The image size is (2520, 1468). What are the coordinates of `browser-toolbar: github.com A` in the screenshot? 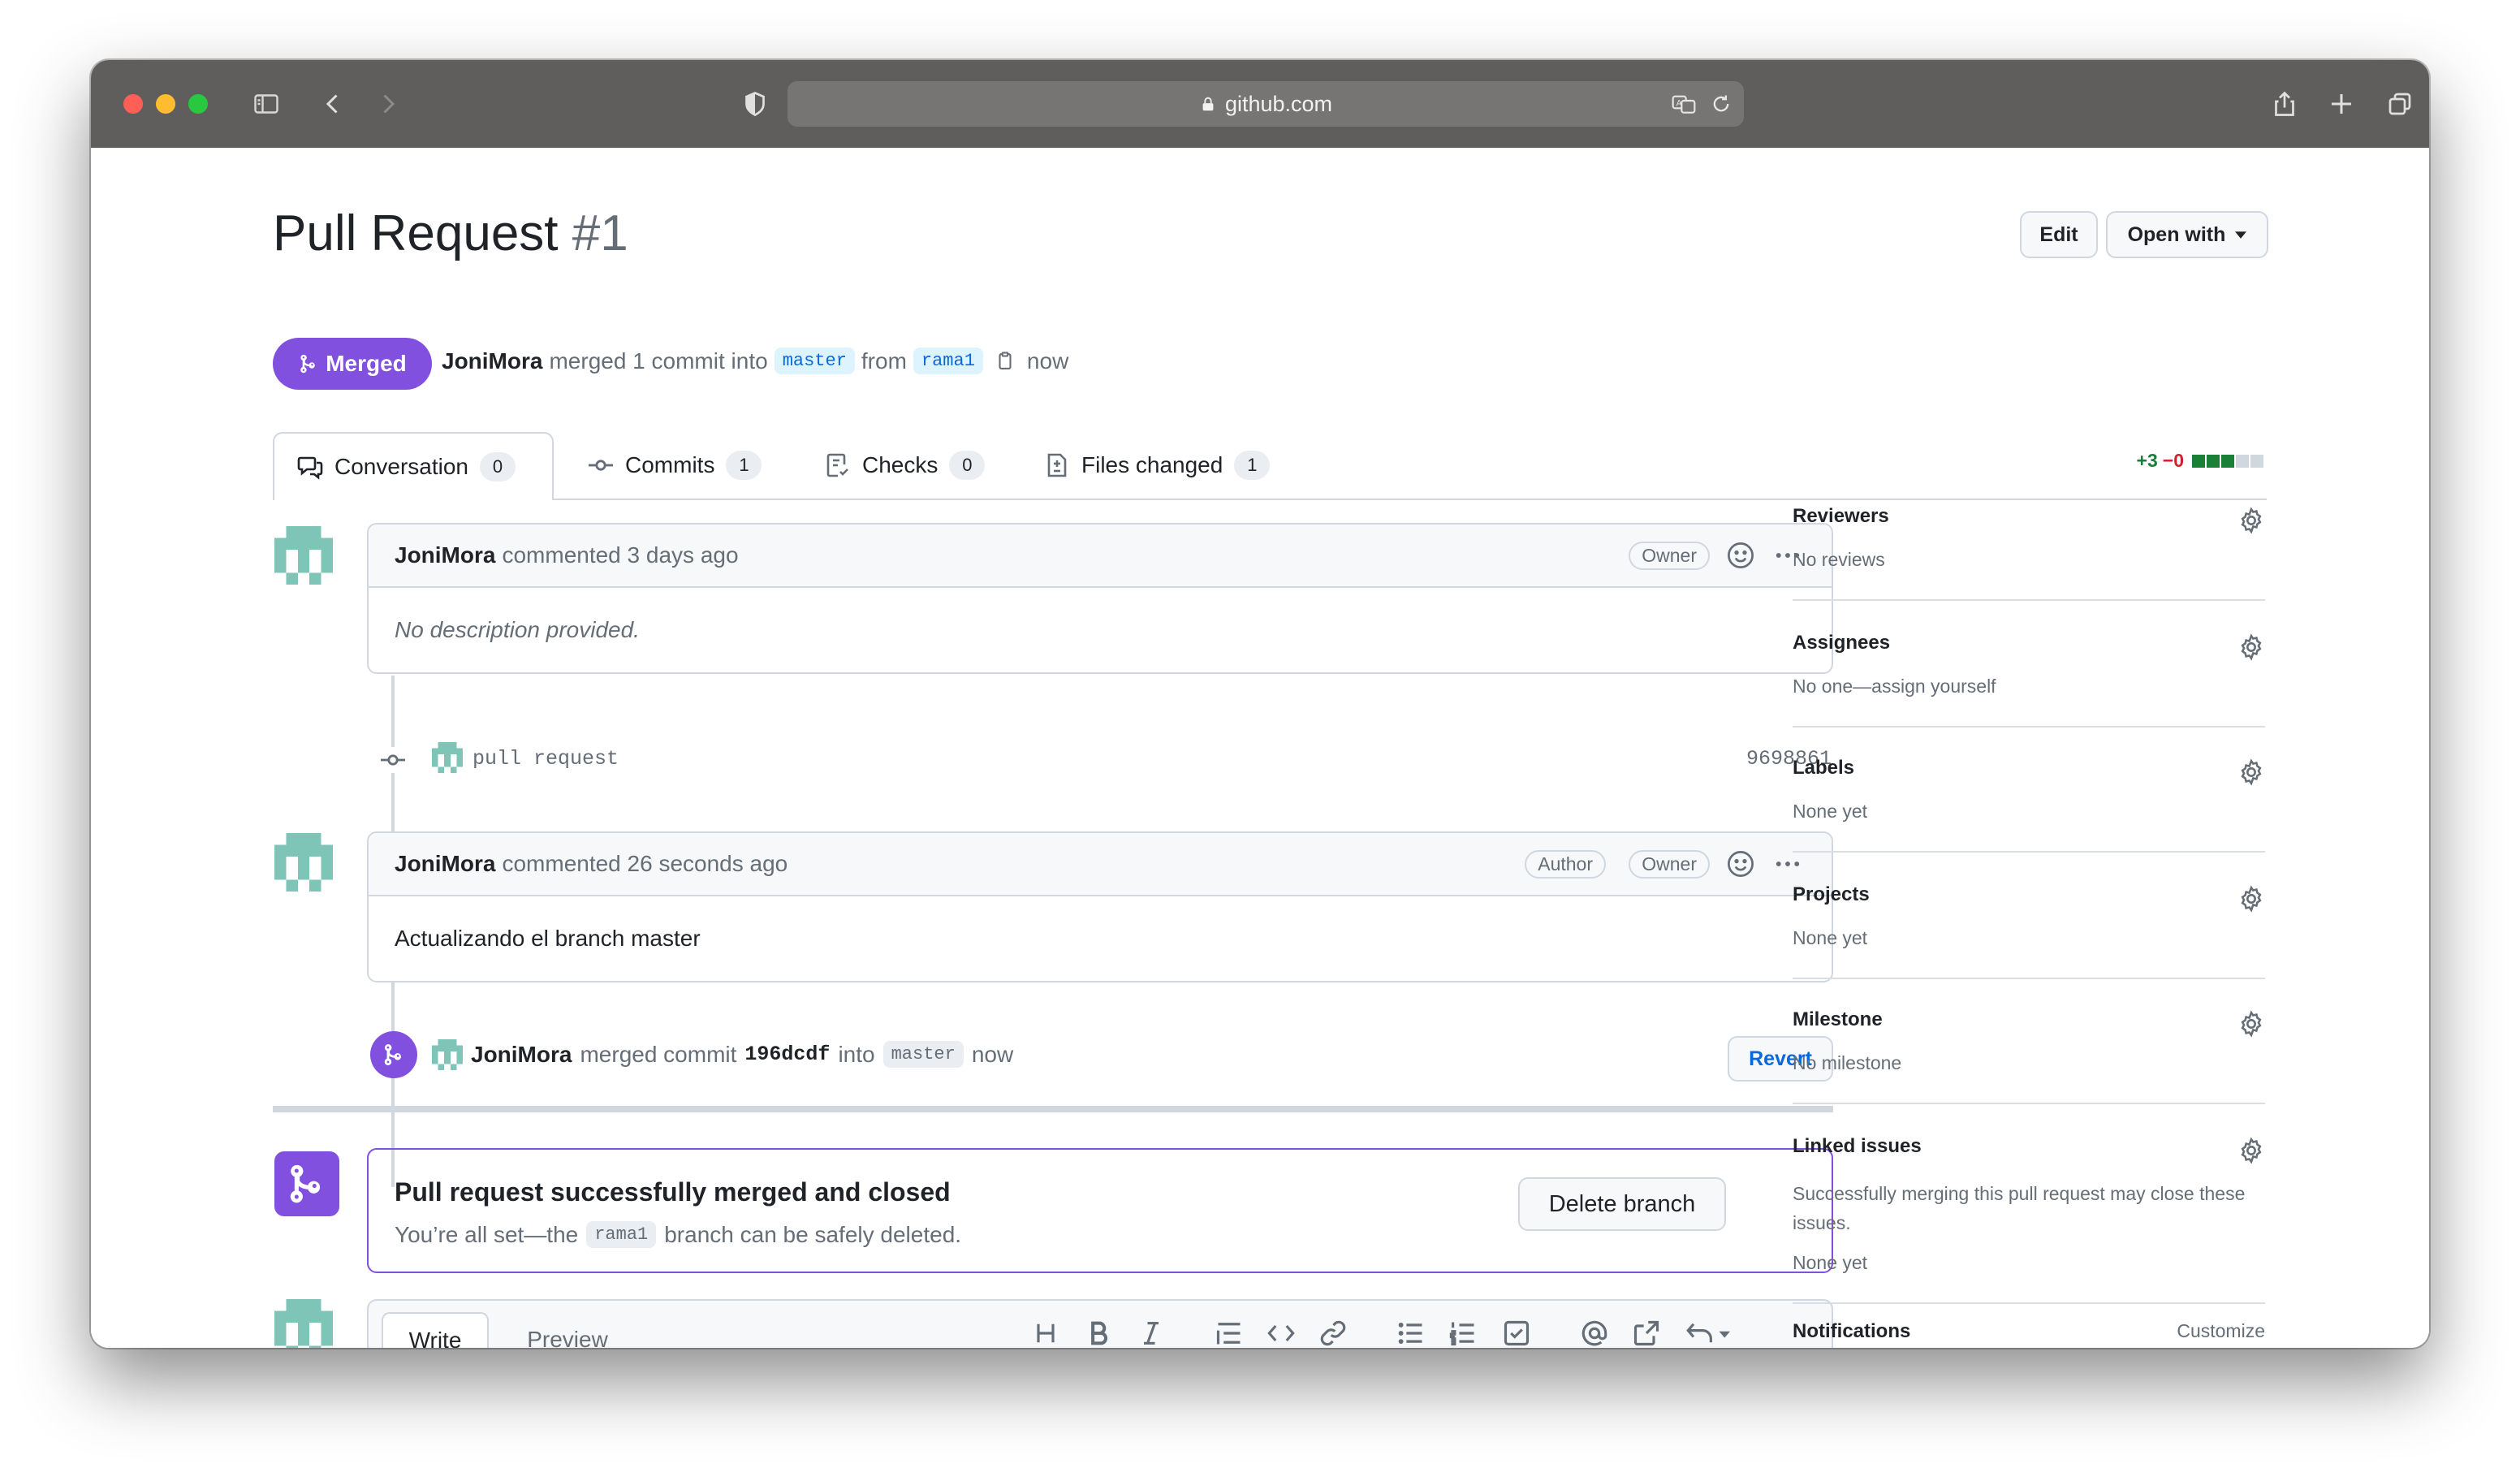 It's located at (1260, 104).